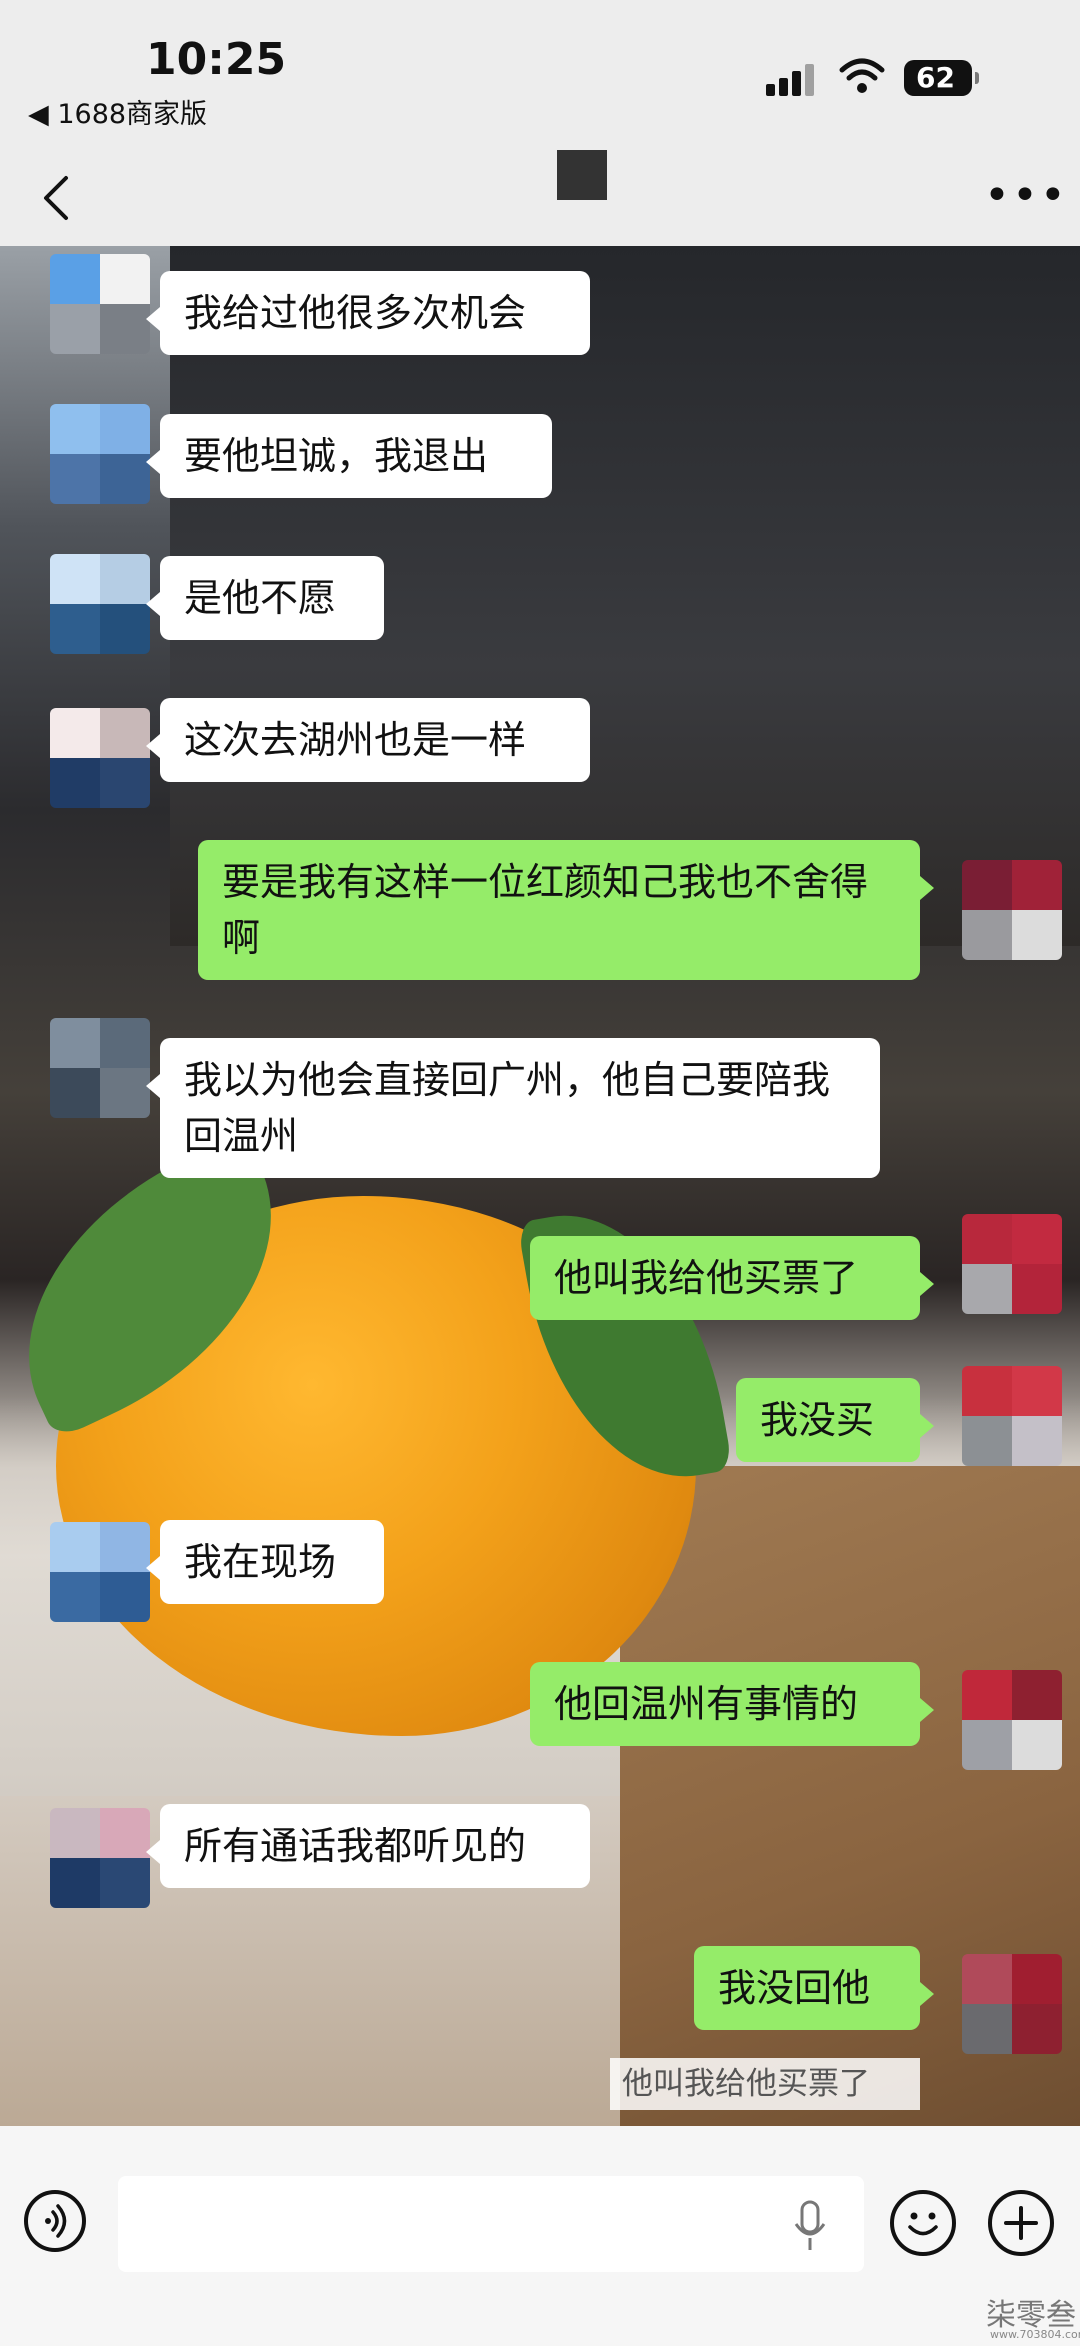  What do you see at coordinates (368, 740) in the screenshot?
I see `incoming-message: 这次去湖州也是一样` at bounding box center [368, 740].